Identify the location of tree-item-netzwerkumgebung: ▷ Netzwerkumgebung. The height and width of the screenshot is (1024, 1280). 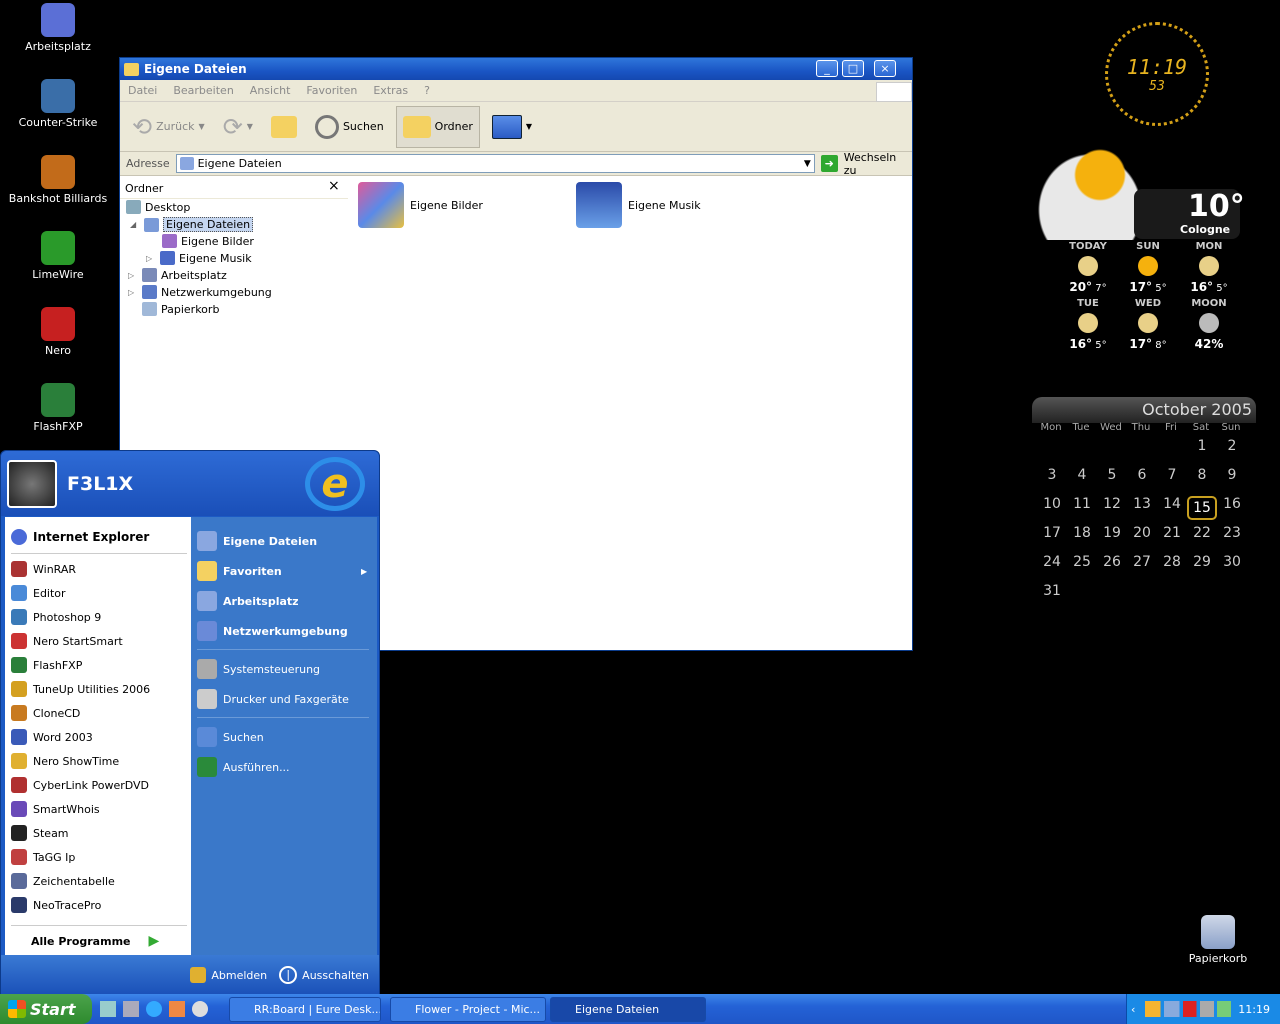
(200, 292).